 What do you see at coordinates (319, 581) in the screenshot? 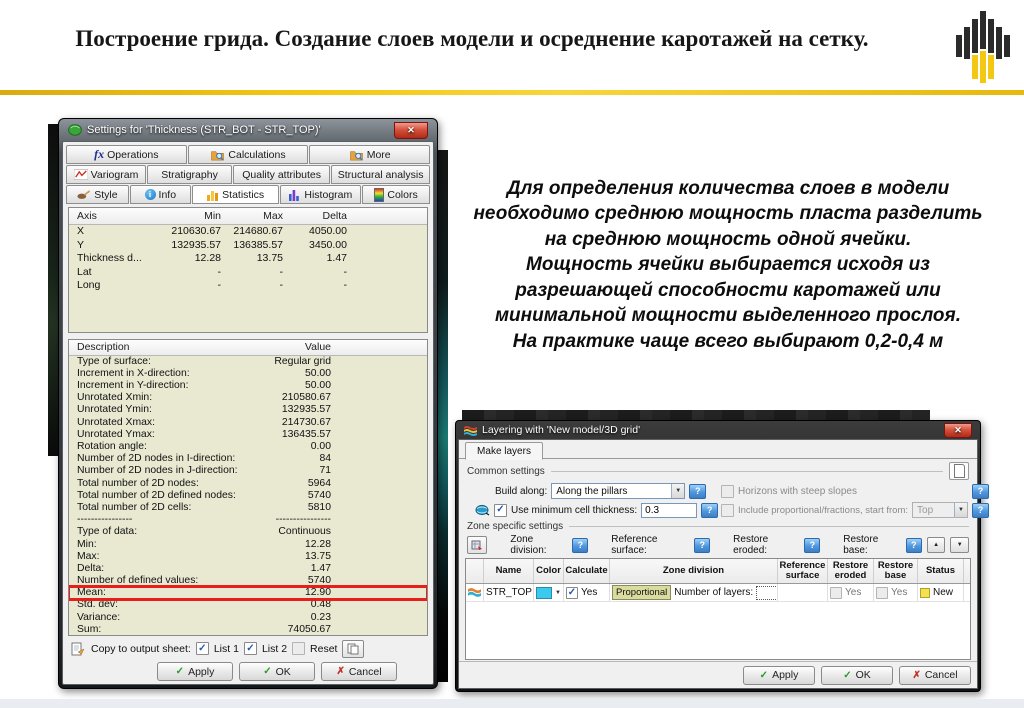
I see `stat-value: 5740` at bounding box center [319, 581].